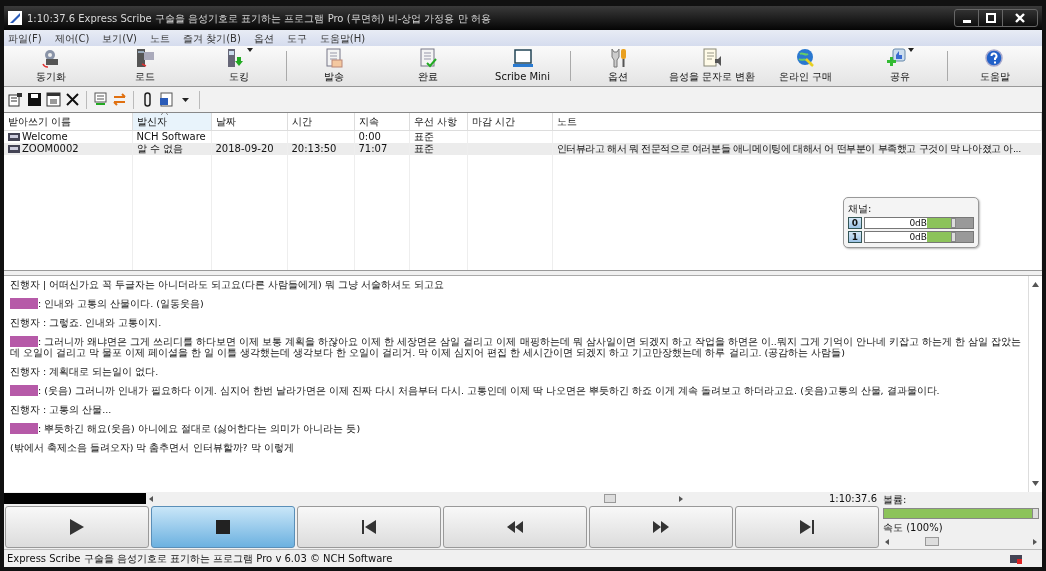  Describe the element at coordinates (77, 527) in the screenshot. I see `play-icon` at that location.